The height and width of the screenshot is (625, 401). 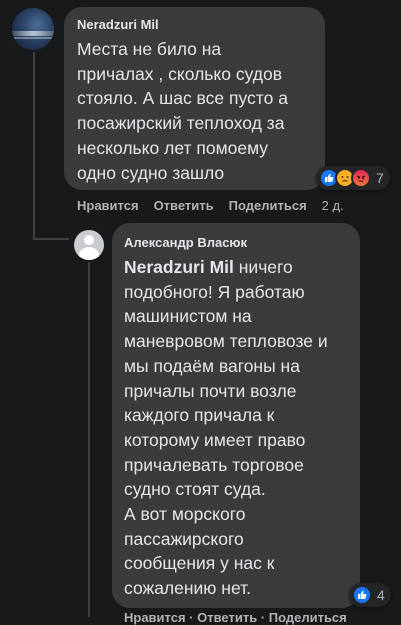 I want to click on thread-line-curve, so click(x=51, y=239).